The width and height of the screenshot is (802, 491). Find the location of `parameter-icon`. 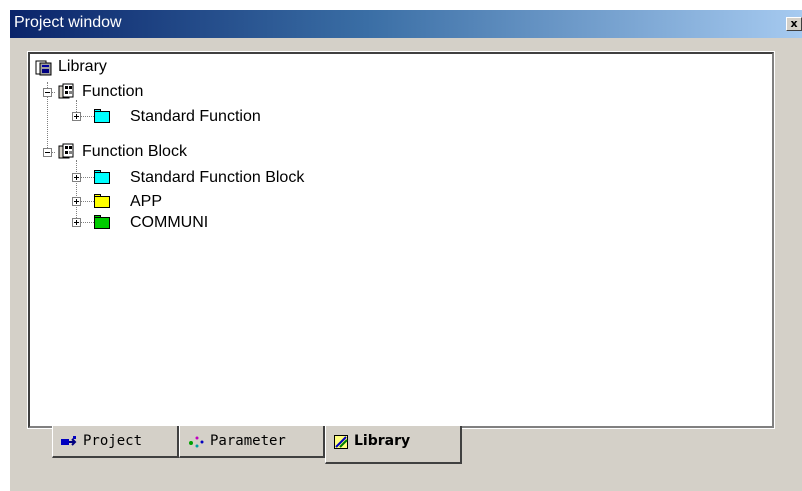

parameter-icon is located at coordinates (196, 442).